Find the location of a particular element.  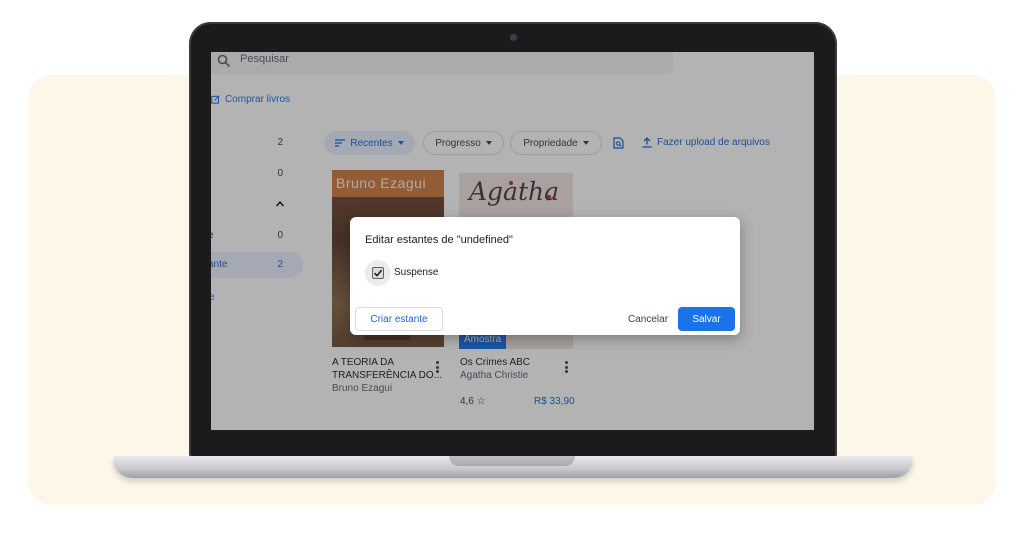

create-shelf-button: Criar estante is located at coordinates (399, 319).